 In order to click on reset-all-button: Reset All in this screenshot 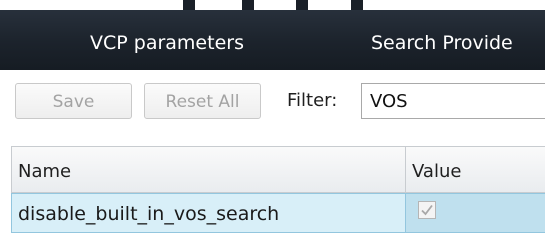, I will do `click(202, 101)`.